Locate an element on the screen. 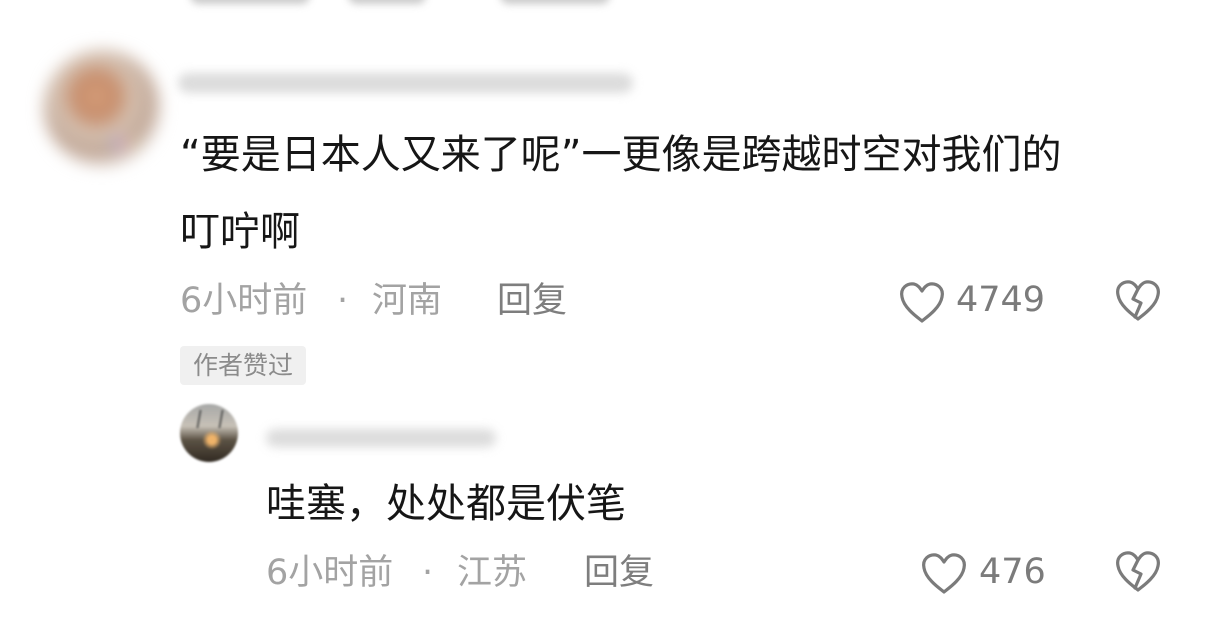  username-obscured is located at coordinates (405, 83).